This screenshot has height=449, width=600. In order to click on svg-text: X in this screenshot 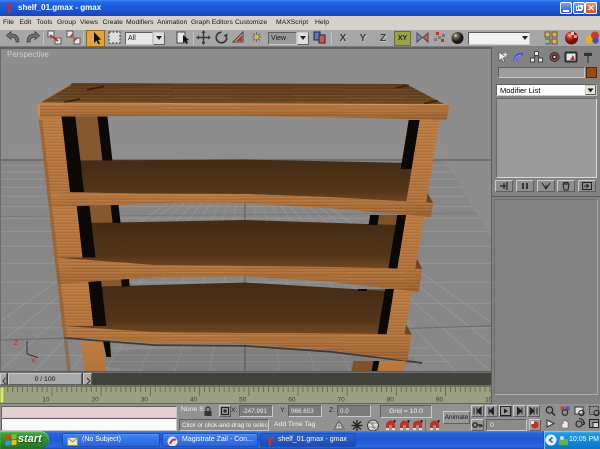, I will do `click(33, 361)`.